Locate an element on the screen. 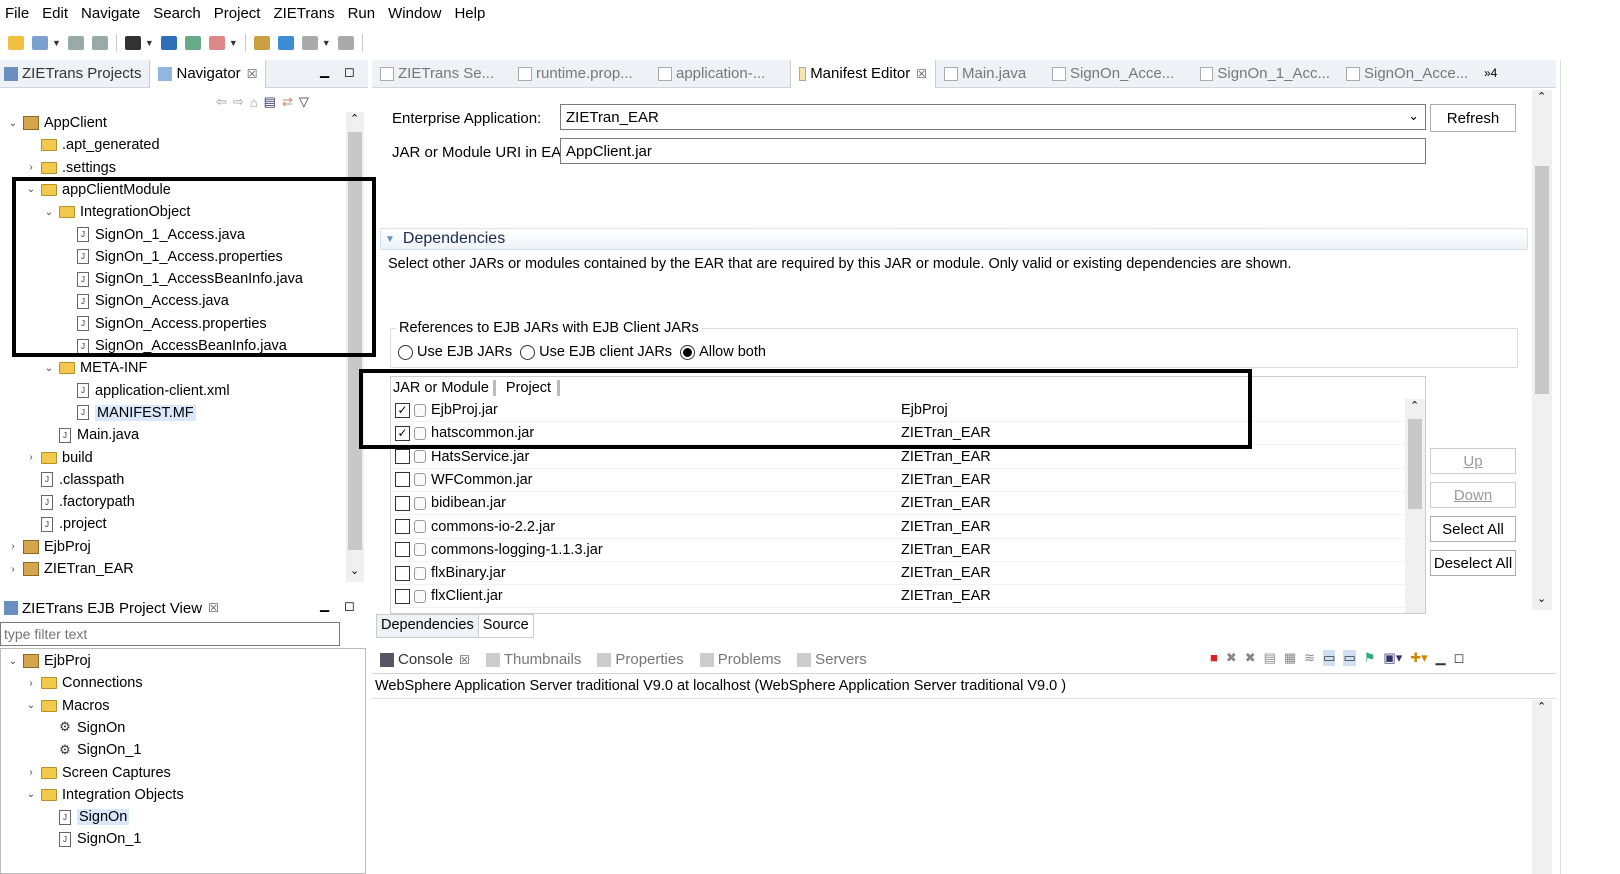 This screenshot has width=1620, height=874. new-icon is located at coordinates (16, 43).